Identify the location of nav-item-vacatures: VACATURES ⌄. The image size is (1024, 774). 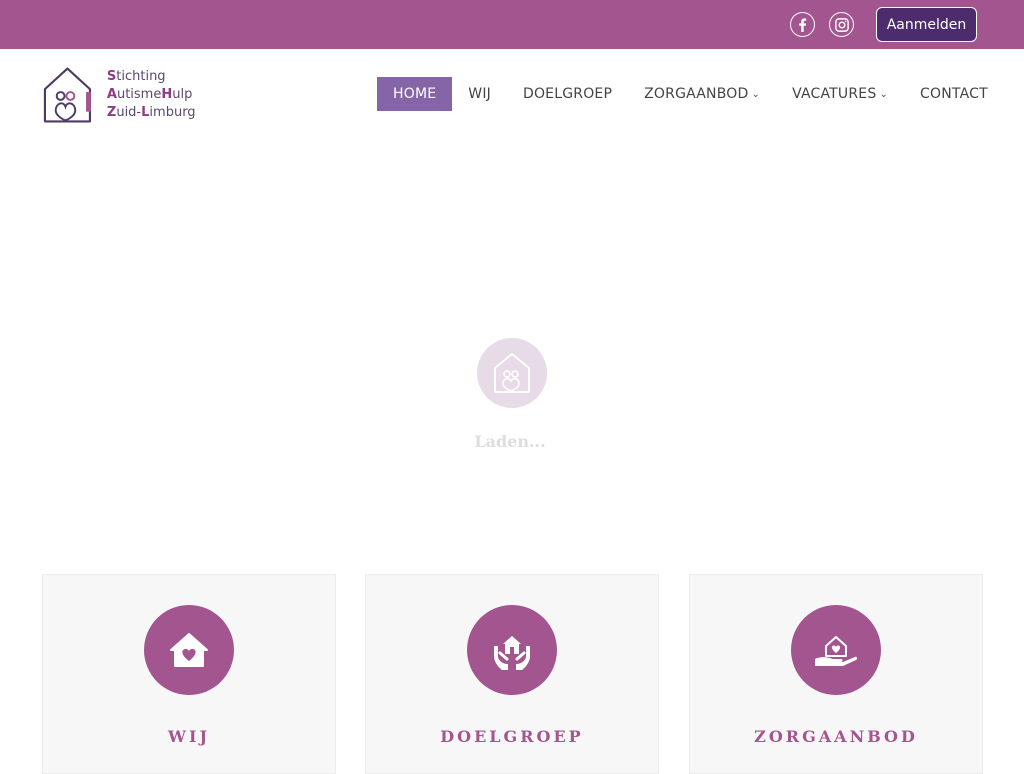
(840, 94).